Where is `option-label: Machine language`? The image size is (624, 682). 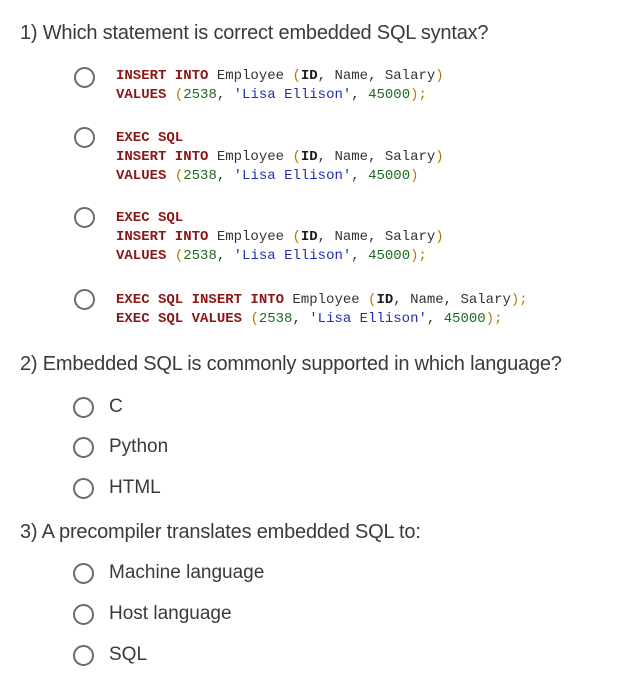 option-label: Machine language is located at coordinates (187, 572).